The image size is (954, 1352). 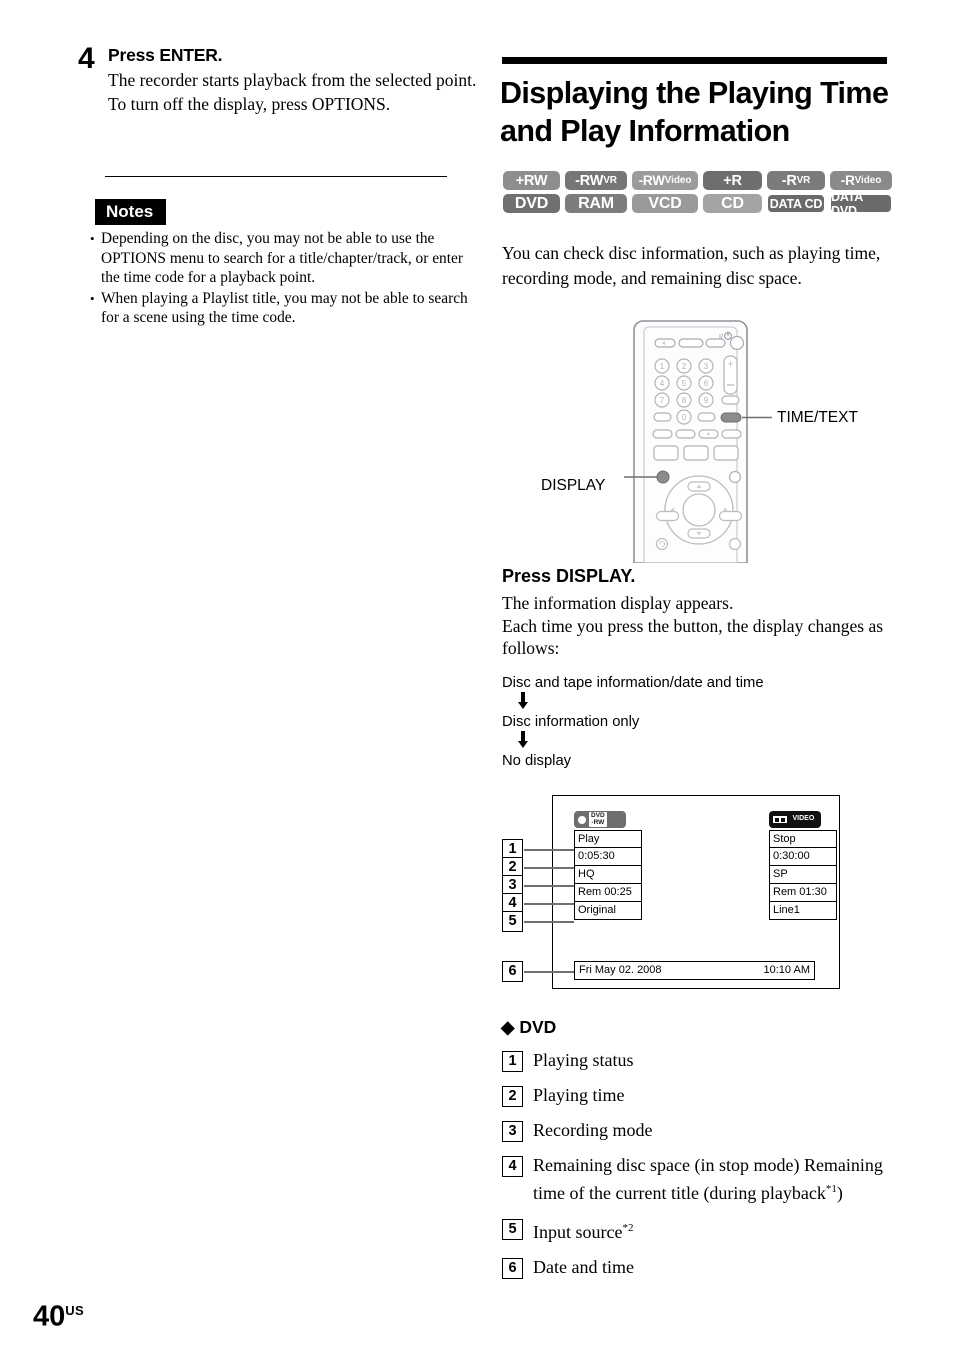 I want to click on tape-video-icon: VIDEO, so click(x=795, y=819).